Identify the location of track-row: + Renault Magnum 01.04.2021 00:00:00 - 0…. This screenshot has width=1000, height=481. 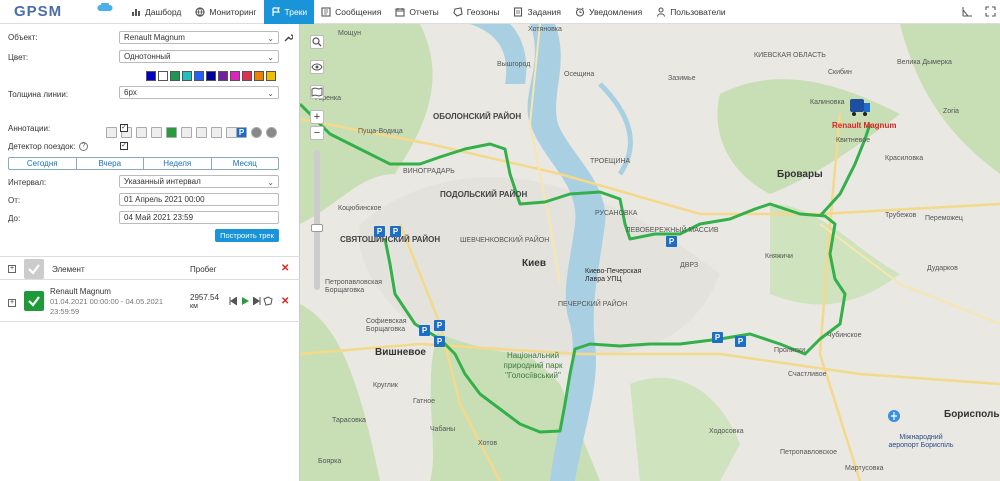
(150, 301).